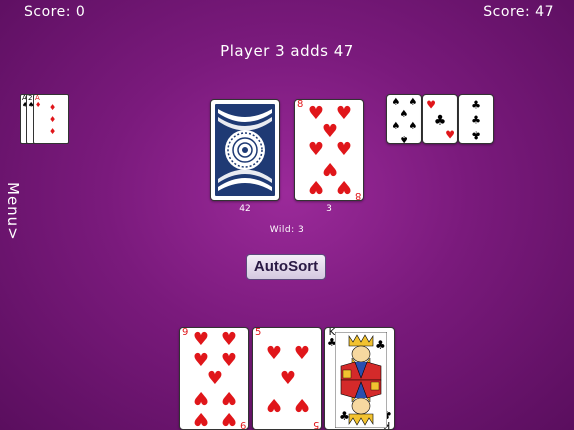  What do you see at coordinates (55, 12) in the screenshot?
I see `player-score: Score: 0` at bounding box center [55, 12].